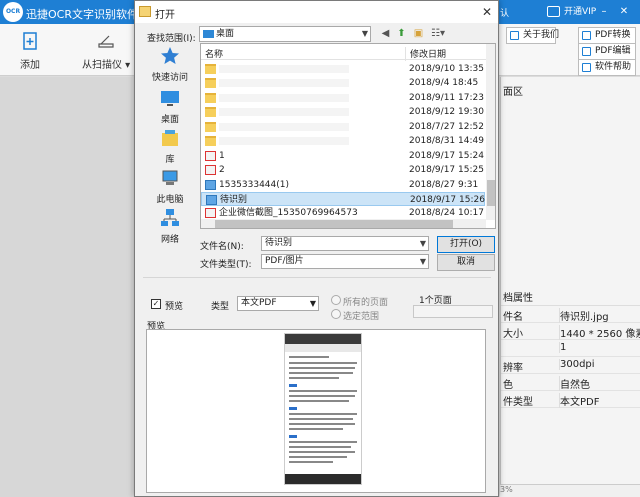 This screenshot has width=640, height=497. I want to click on new-folder-icon: ▣, so click(418, 33).